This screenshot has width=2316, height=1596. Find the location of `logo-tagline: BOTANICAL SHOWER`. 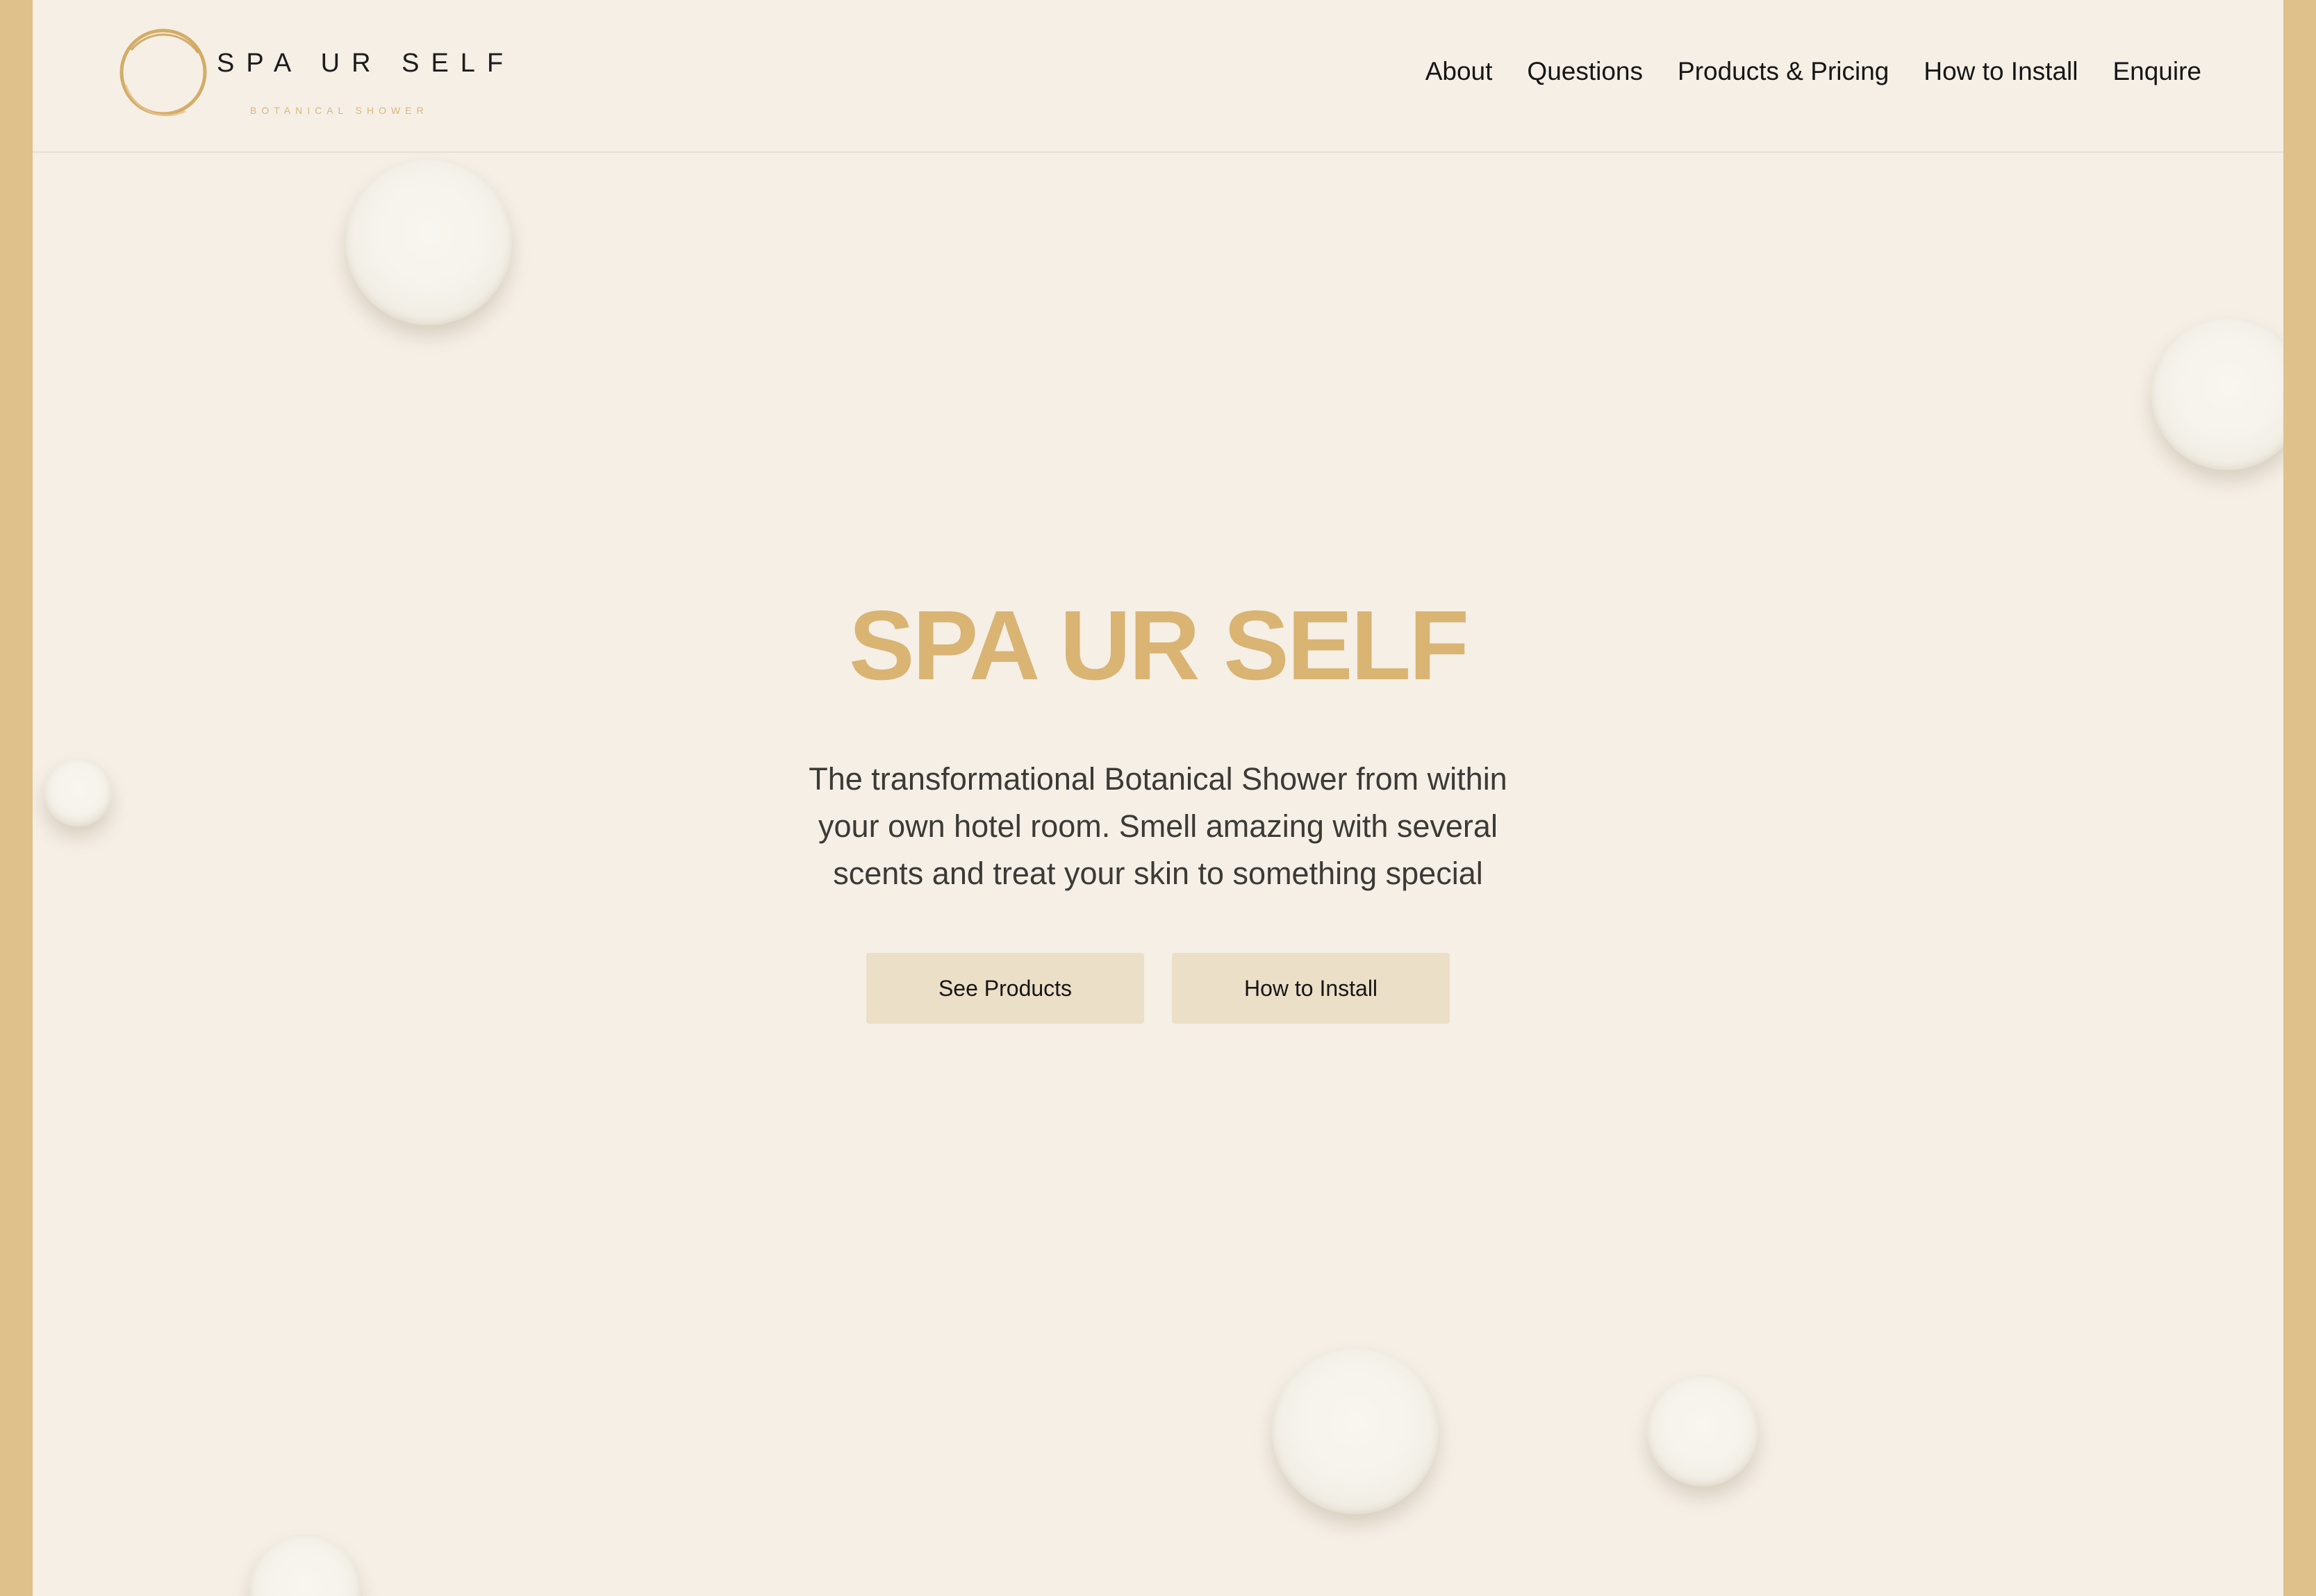

logo-tagline: BOTANICAL SHOWER is located at coordinates (340, 110).